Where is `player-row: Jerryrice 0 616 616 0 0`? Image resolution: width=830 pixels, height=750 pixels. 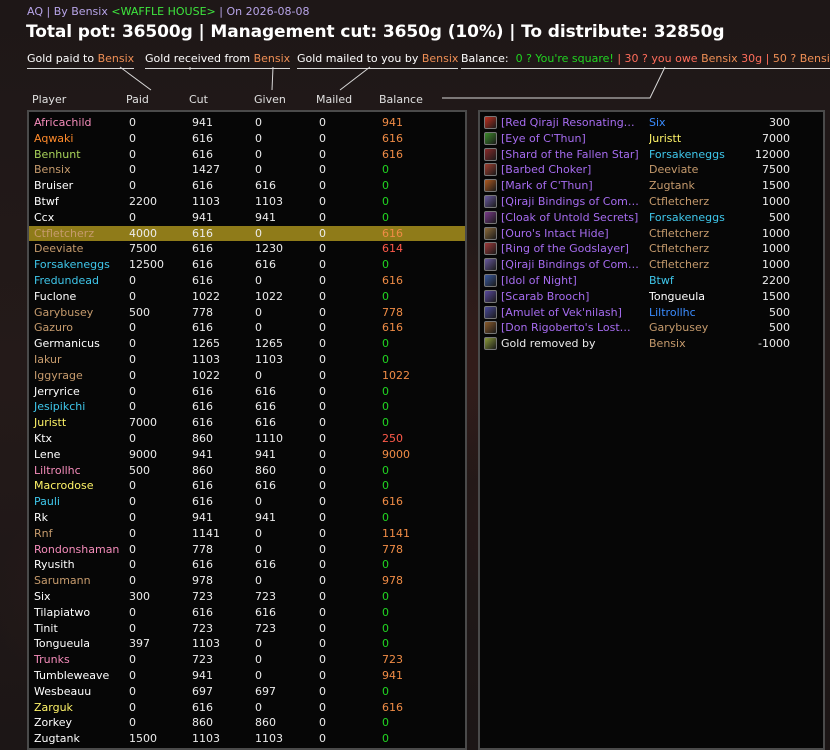
player-row: Jerryrice 0 616 616 0 0 is located at coordinates (247, 391).